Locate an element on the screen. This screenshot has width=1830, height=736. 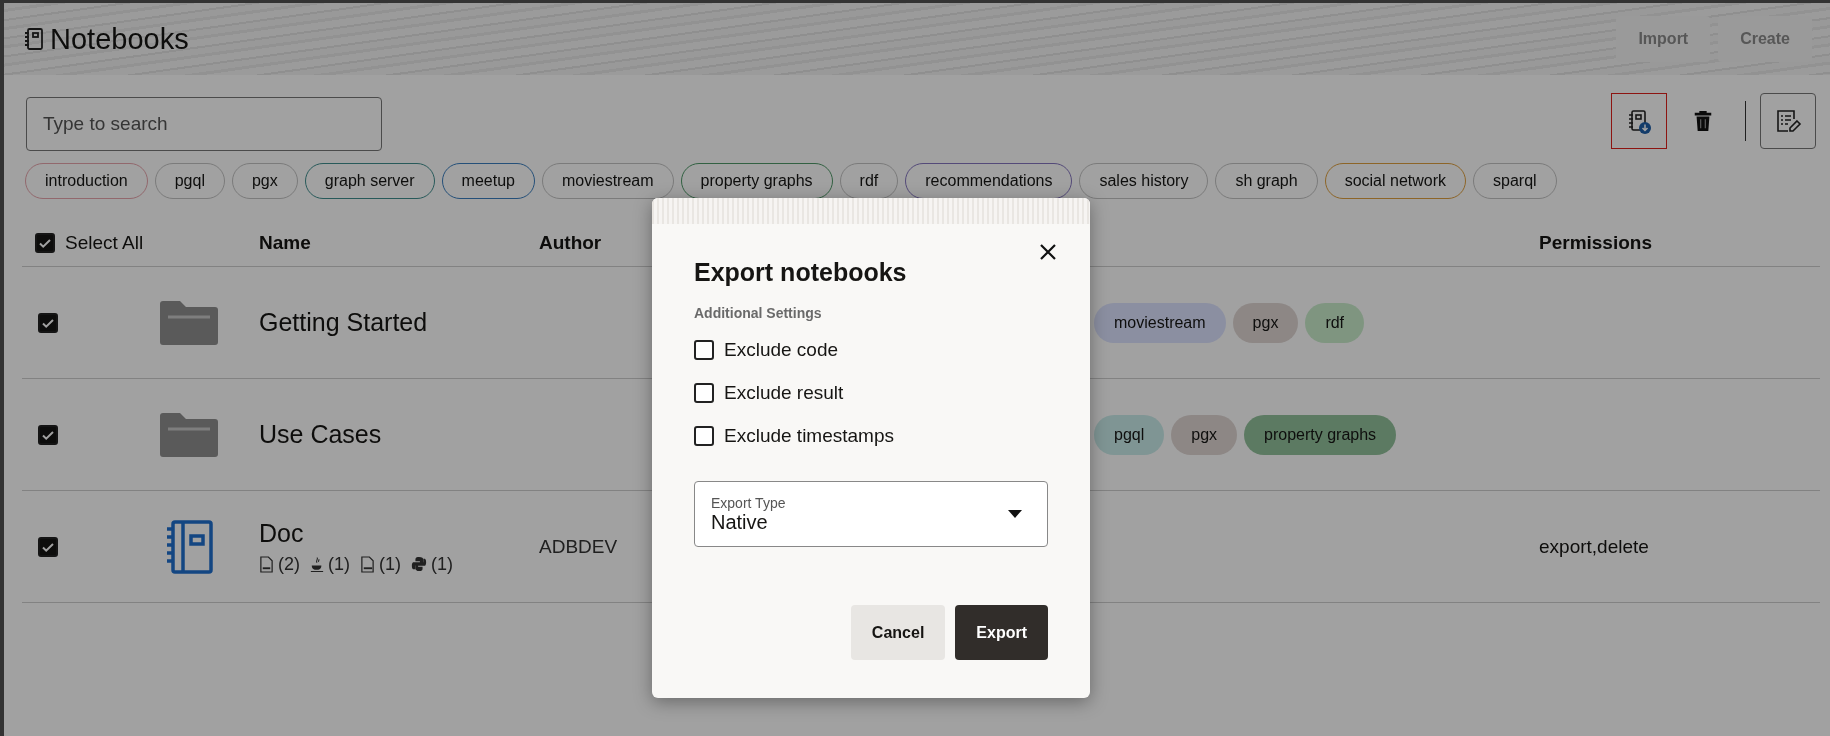
filter-tag: meetup is located at coordinates (488, 181).